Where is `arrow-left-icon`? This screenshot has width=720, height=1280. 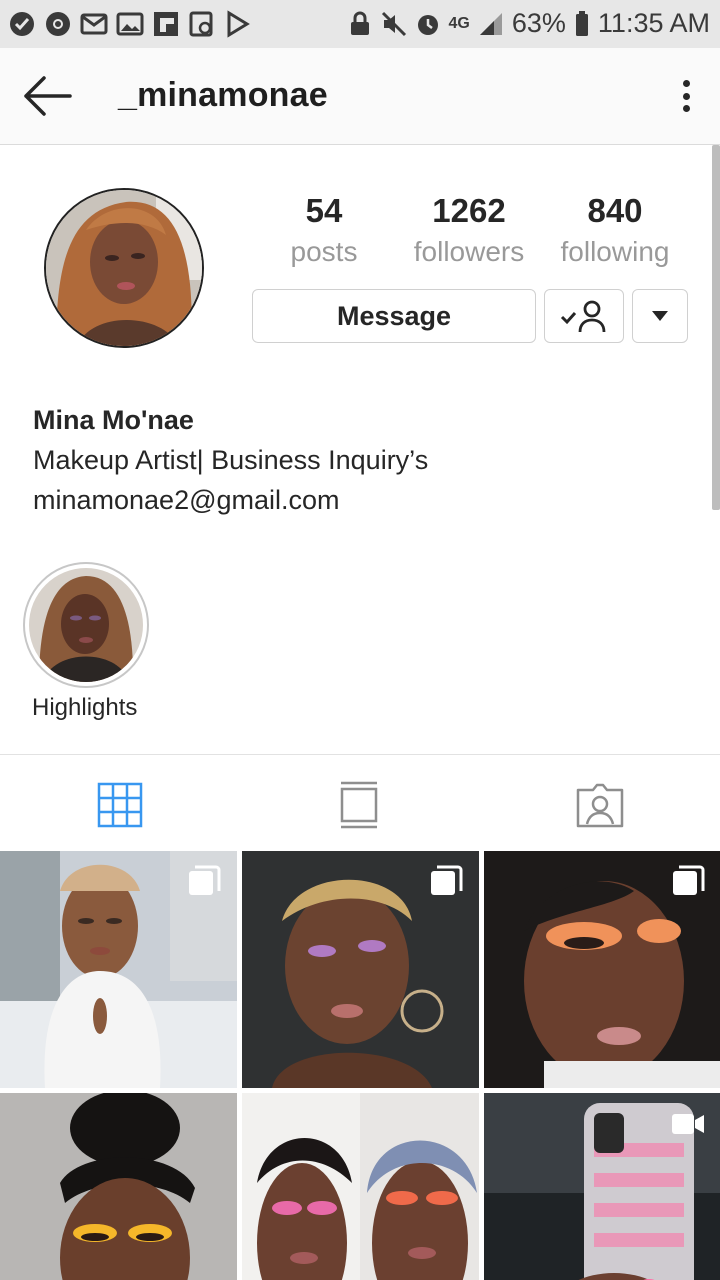 arrow-left-icon is located at coordinates (48, 96).